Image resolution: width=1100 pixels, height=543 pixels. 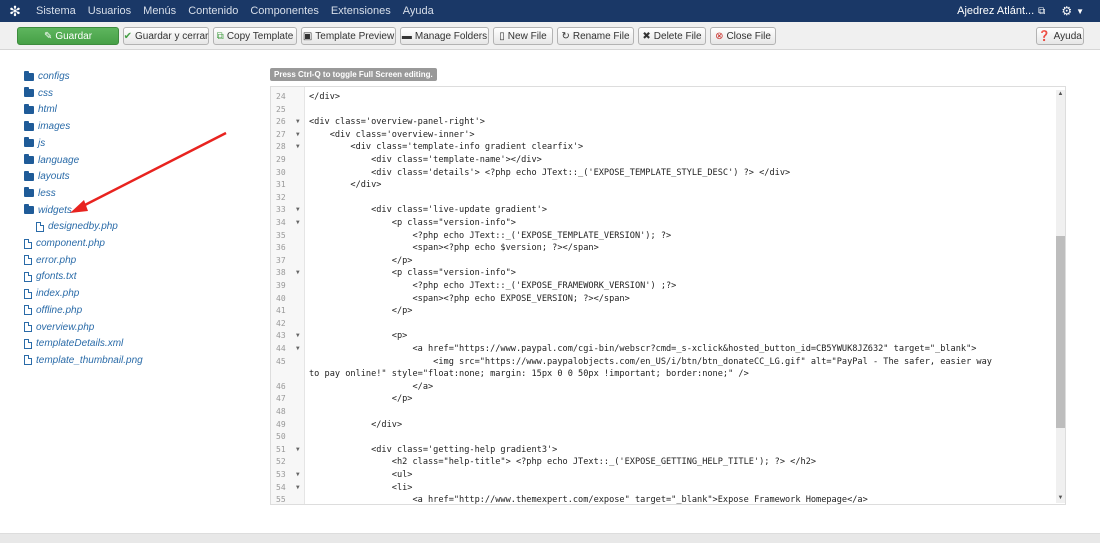 What do you see at coordinates (406, 36) in the screenshot?
I see `folder-icon: ▬` at bounding box center [406, 36].